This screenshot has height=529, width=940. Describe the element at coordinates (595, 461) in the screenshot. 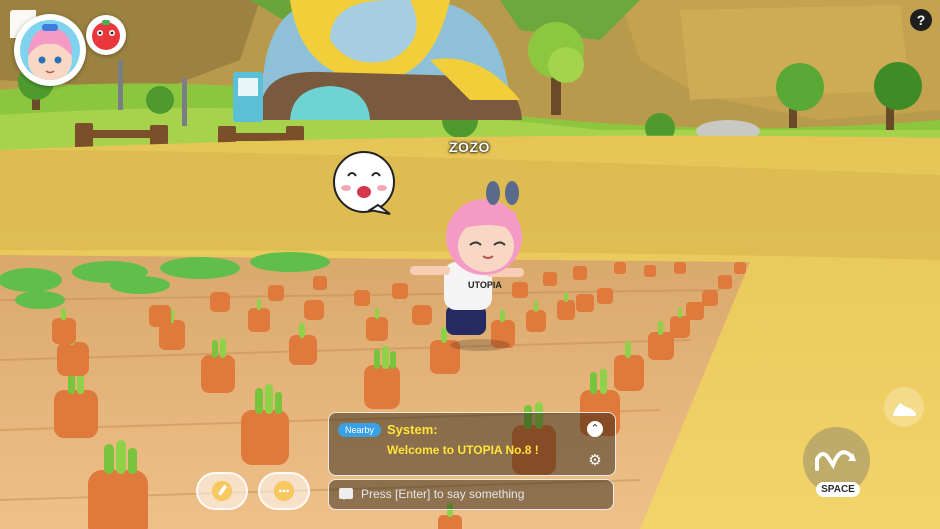

I see `gear-icon: ⚙` at that location.